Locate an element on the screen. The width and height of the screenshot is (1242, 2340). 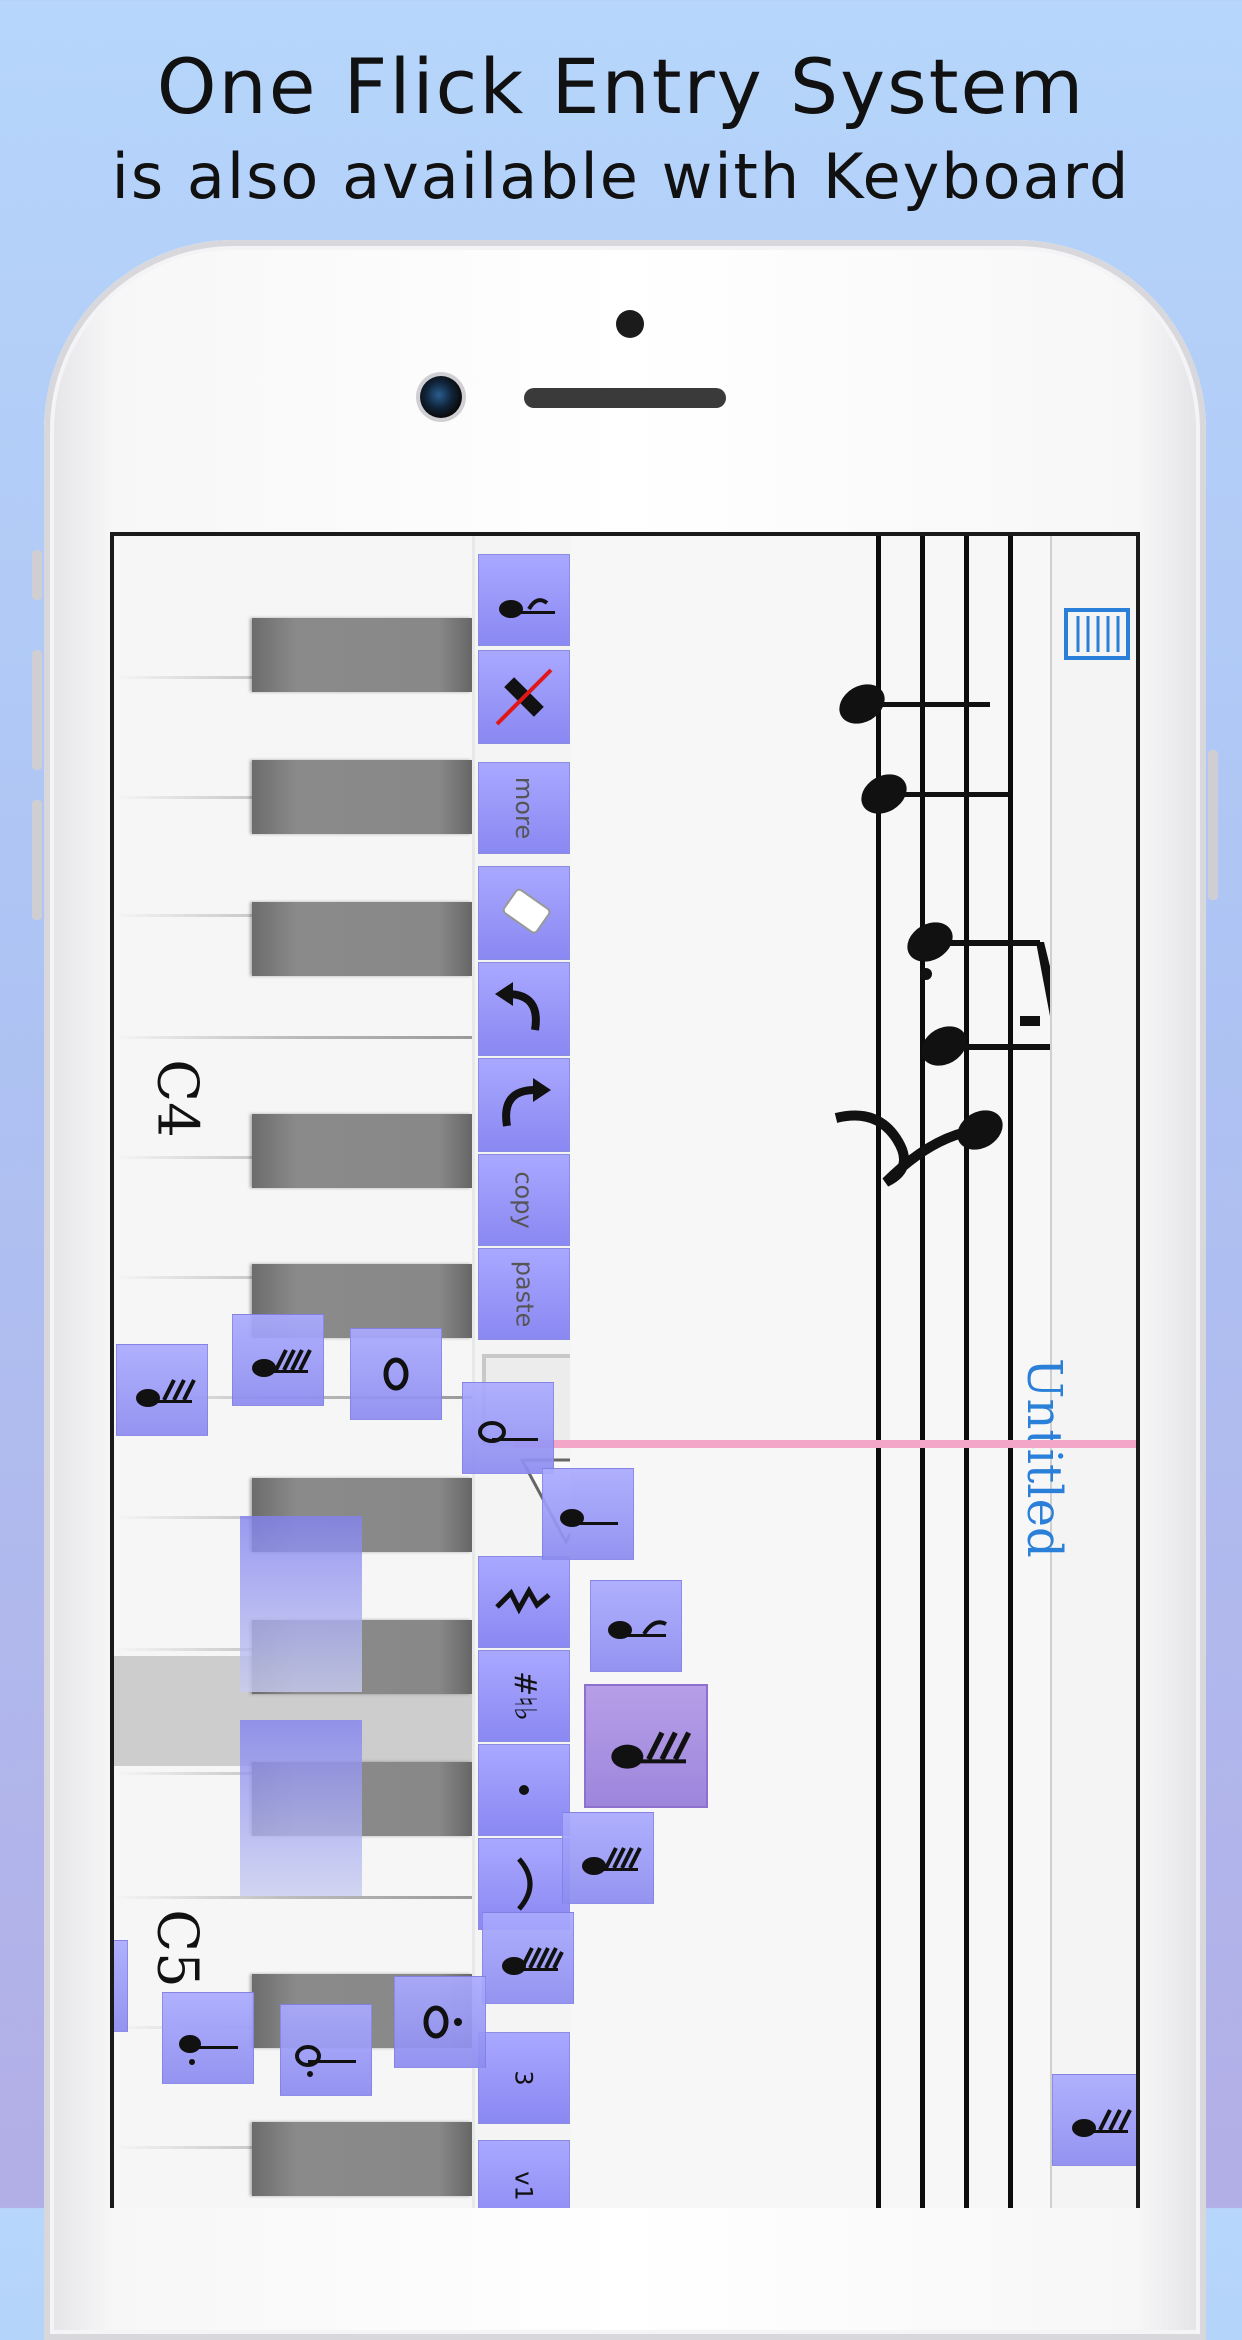
flick-option-dotted-whole is located at coordinates (440, 2022).